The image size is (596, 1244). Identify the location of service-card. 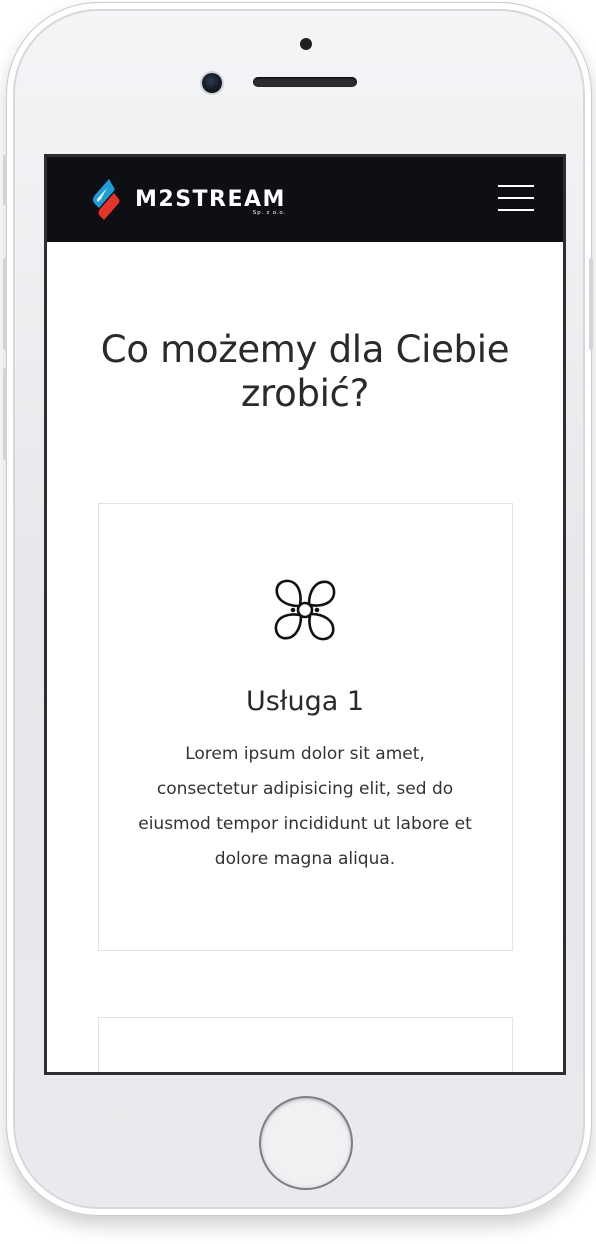
(305, 1044).